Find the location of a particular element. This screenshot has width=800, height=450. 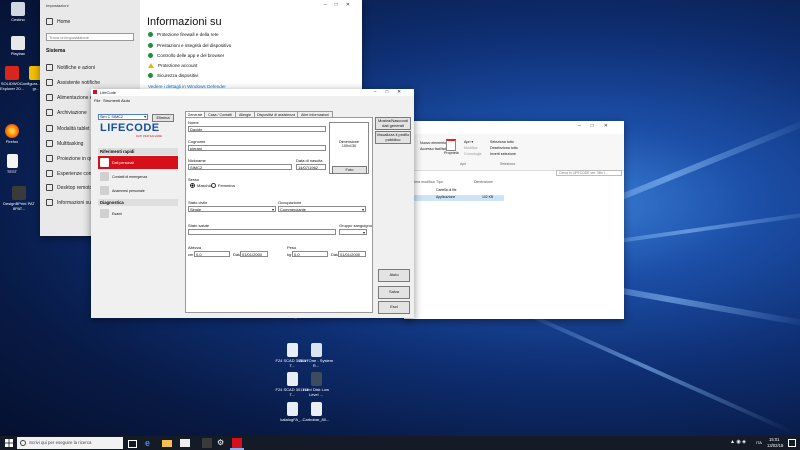

occupation-label: Occupazione is located at coordinates (290, 202).